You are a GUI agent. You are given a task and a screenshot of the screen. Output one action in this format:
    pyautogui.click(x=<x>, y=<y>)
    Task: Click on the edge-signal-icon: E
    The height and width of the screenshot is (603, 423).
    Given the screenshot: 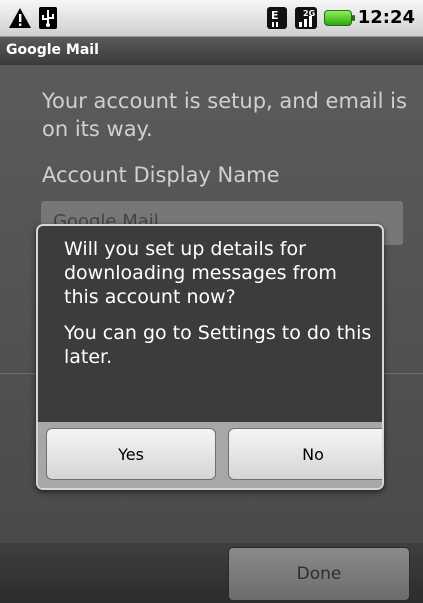 What is the action you would take?
    pyautogui.click(x=277, y=18)
    